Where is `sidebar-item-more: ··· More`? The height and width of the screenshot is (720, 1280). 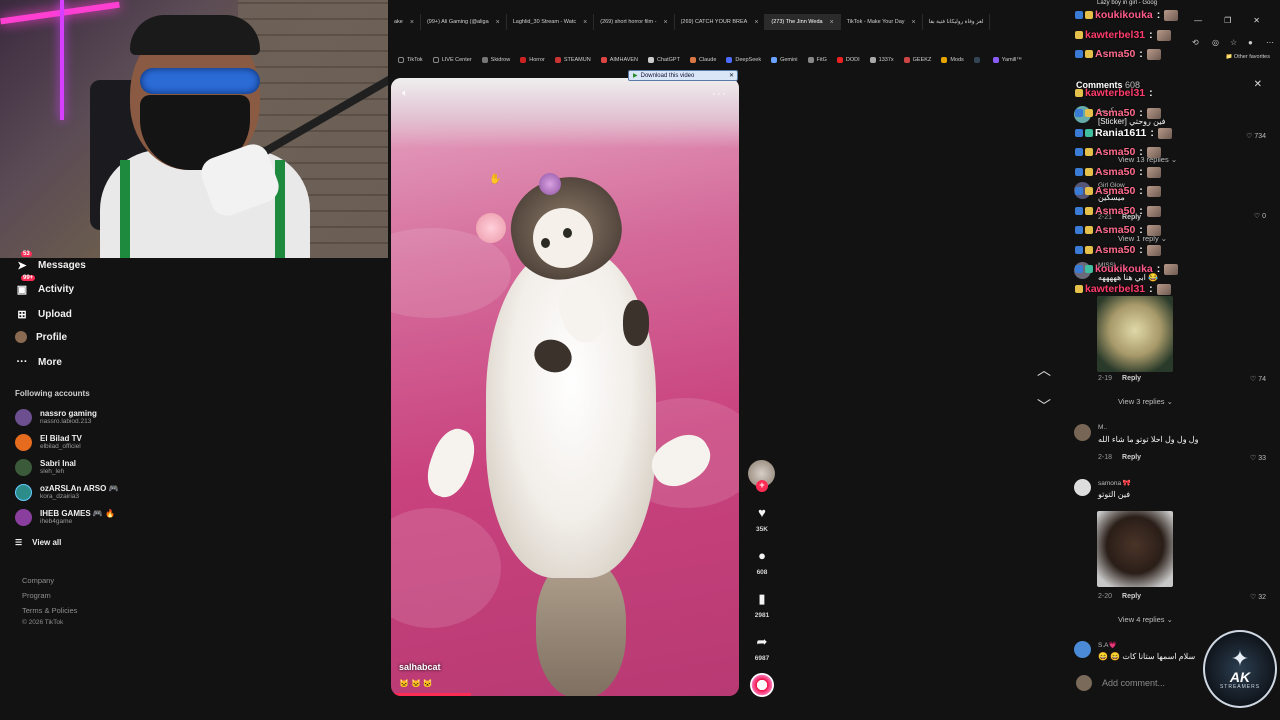
sidebar-item-more: ··· More is located at coordinates (38, 362).